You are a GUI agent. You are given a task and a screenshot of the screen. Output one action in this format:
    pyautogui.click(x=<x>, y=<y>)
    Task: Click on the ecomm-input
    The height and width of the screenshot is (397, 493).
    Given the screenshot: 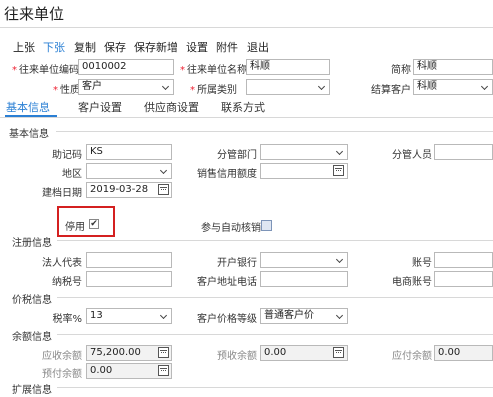 What is the action you would take?
    pyautogui.click(x=463, y=279)
    